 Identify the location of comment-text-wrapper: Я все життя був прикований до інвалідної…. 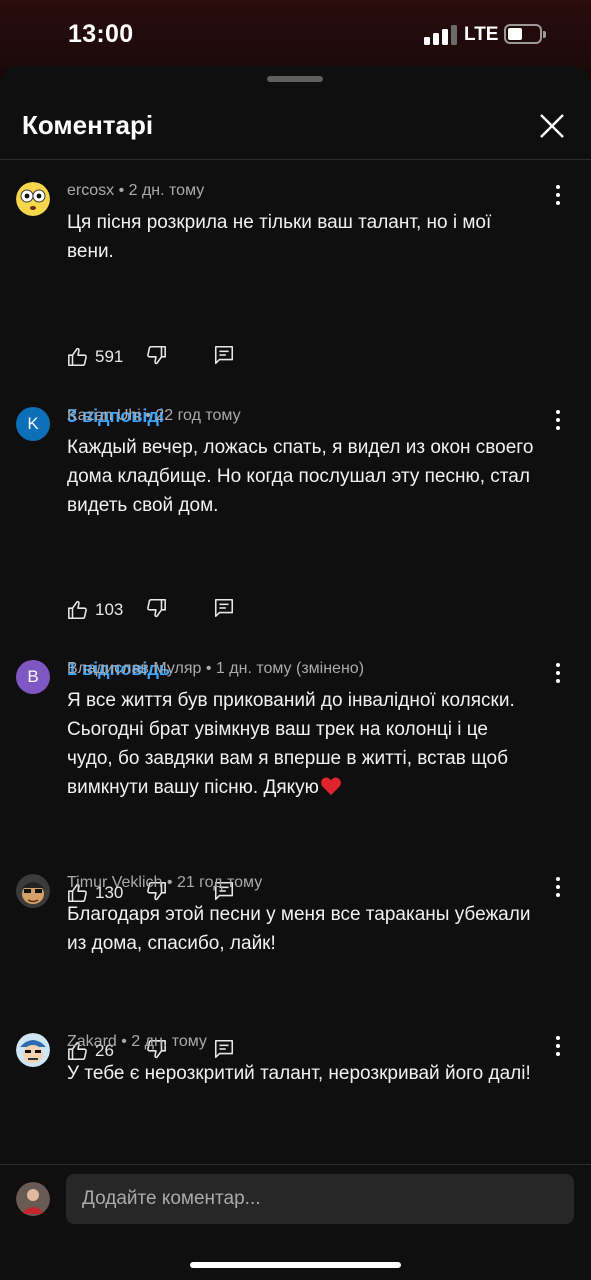
(302, 745).